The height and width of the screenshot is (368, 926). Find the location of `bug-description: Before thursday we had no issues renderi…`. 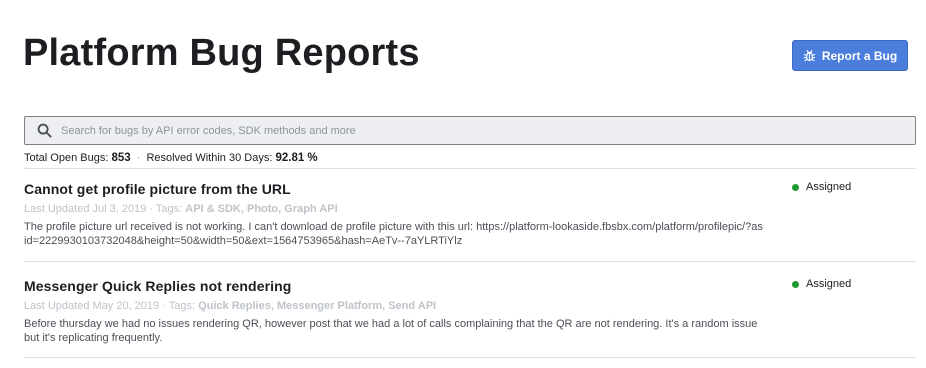

bug-description: Before thursday we had no issues renderi… is located at coordinates (391, 331).